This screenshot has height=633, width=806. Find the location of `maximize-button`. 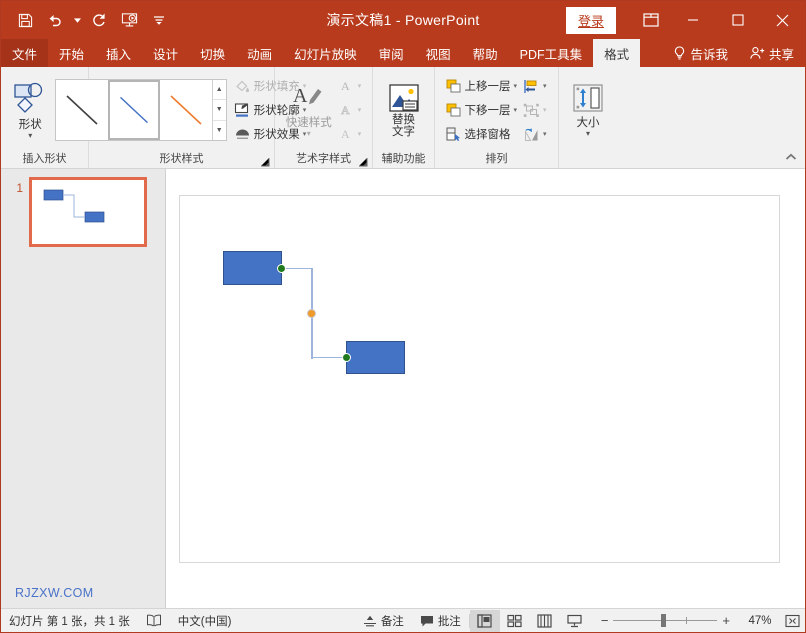

maximize-button is located at coordinates (737, 20).